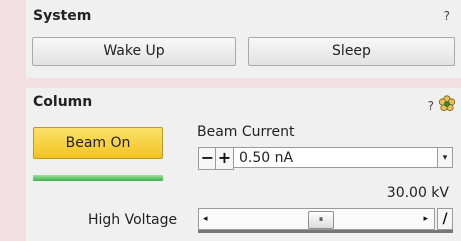 This screenshot has width=461, height=241. I want to click on slider-thumb: ⏸, so click(321, 220).